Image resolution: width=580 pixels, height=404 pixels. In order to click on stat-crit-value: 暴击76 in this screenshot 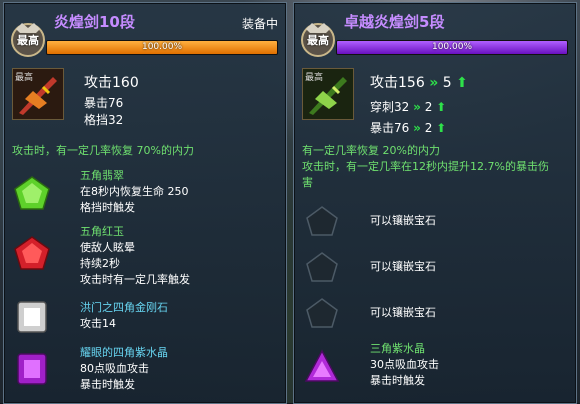, I will do `click(390, 128)`.